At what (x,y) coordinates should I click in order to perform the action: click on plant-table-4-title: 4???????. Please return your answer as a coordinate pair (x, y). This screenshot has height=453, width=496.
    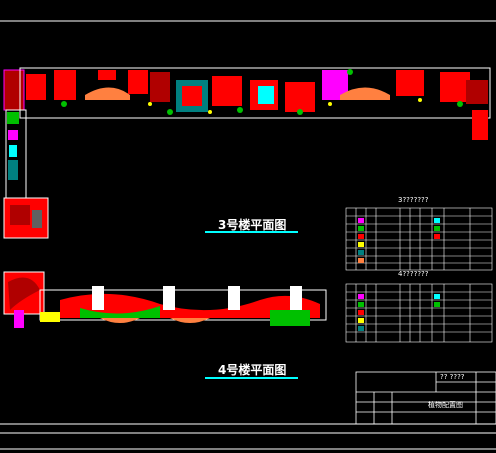
    Looking at the image, I should click on (413, 274).